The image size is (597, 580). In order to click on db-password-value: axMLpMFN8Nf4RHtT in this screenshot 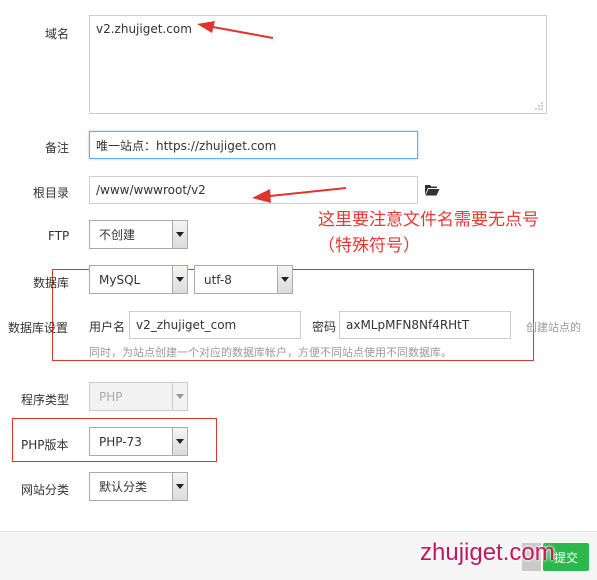, I will do `click(408, 325)`.